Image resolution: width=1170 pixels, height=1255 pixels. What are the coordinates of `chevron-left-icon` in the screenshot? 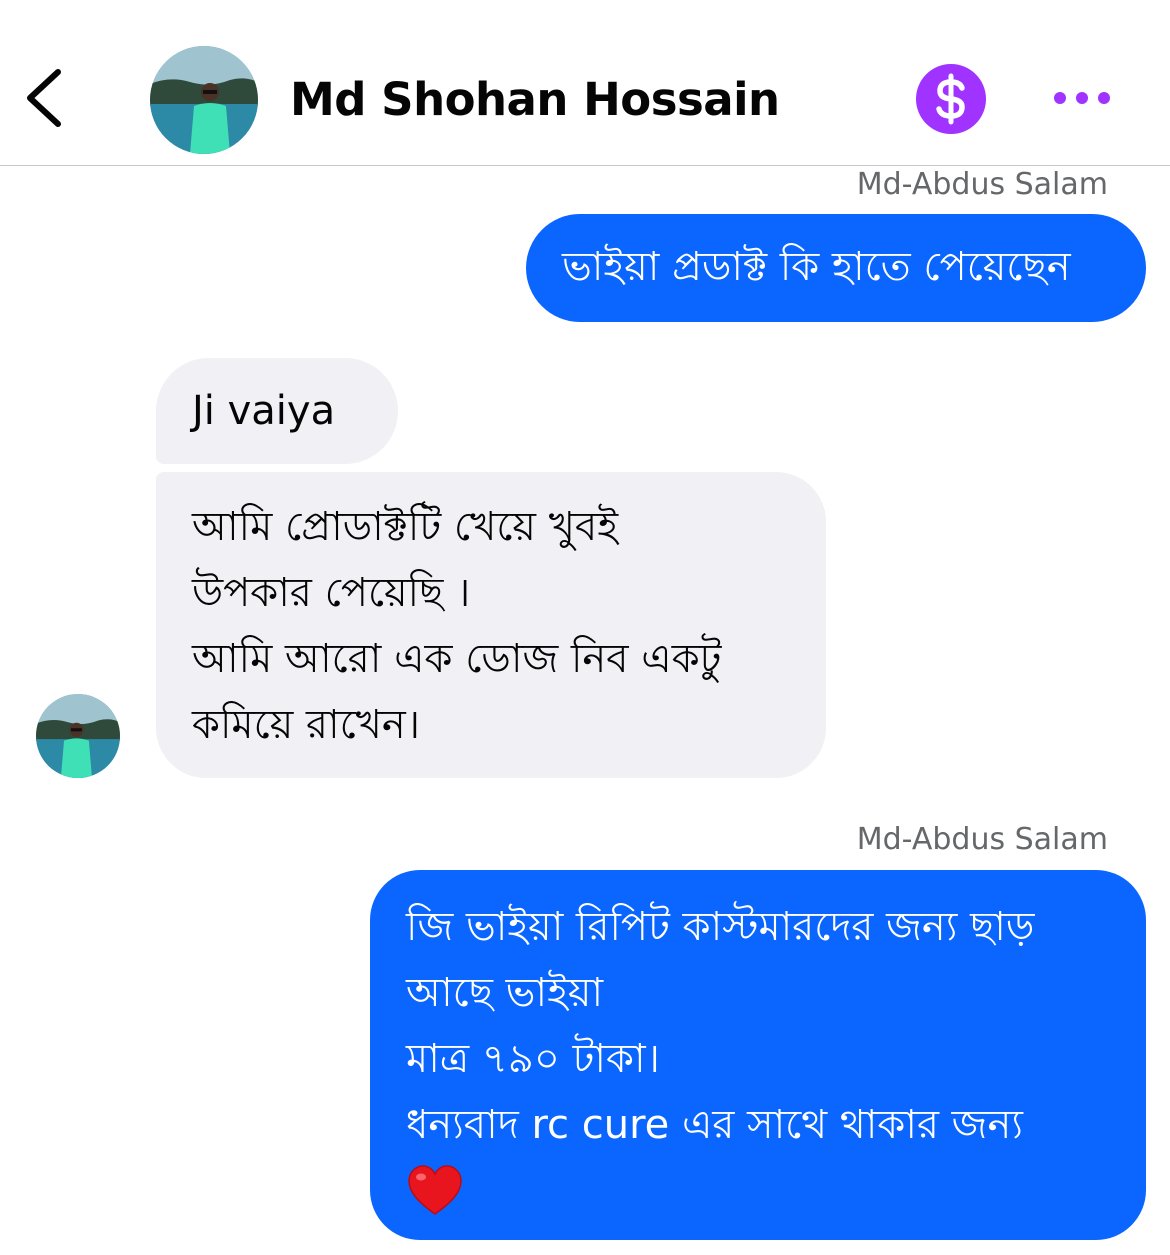 It's located at (44, 98).